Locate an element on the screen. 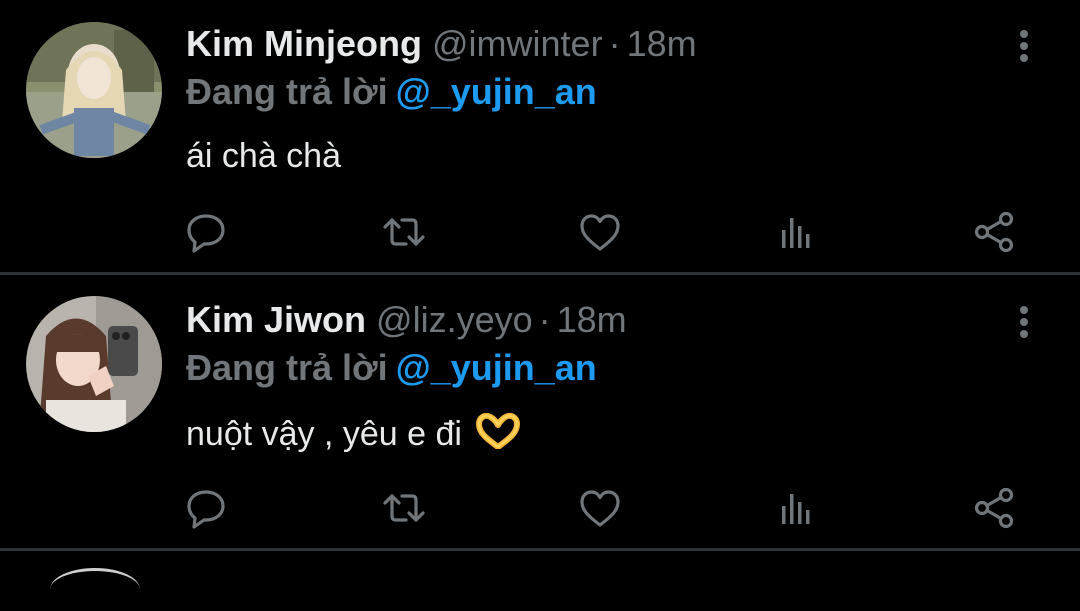 The image size is (1080, 611). author-name: Kim Jiwon is located at coordinates (276, 319).